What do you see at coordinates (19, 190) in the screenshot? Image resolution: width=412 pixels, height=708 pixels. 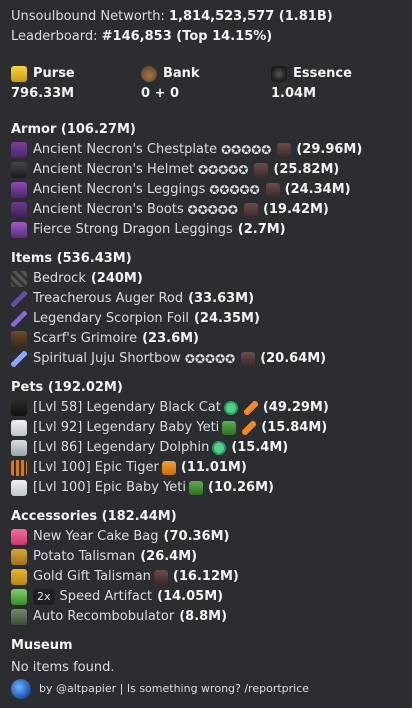 I see `leggings-icon` at bounding box center [19, 190].